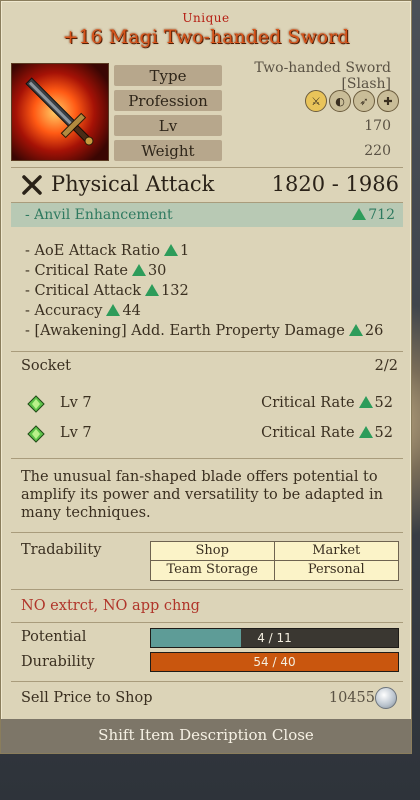  What do you see at coordinates (388, 101) in the screenshot?
I see `cross-class-icon: ✚` at bounding box center [388, 101].